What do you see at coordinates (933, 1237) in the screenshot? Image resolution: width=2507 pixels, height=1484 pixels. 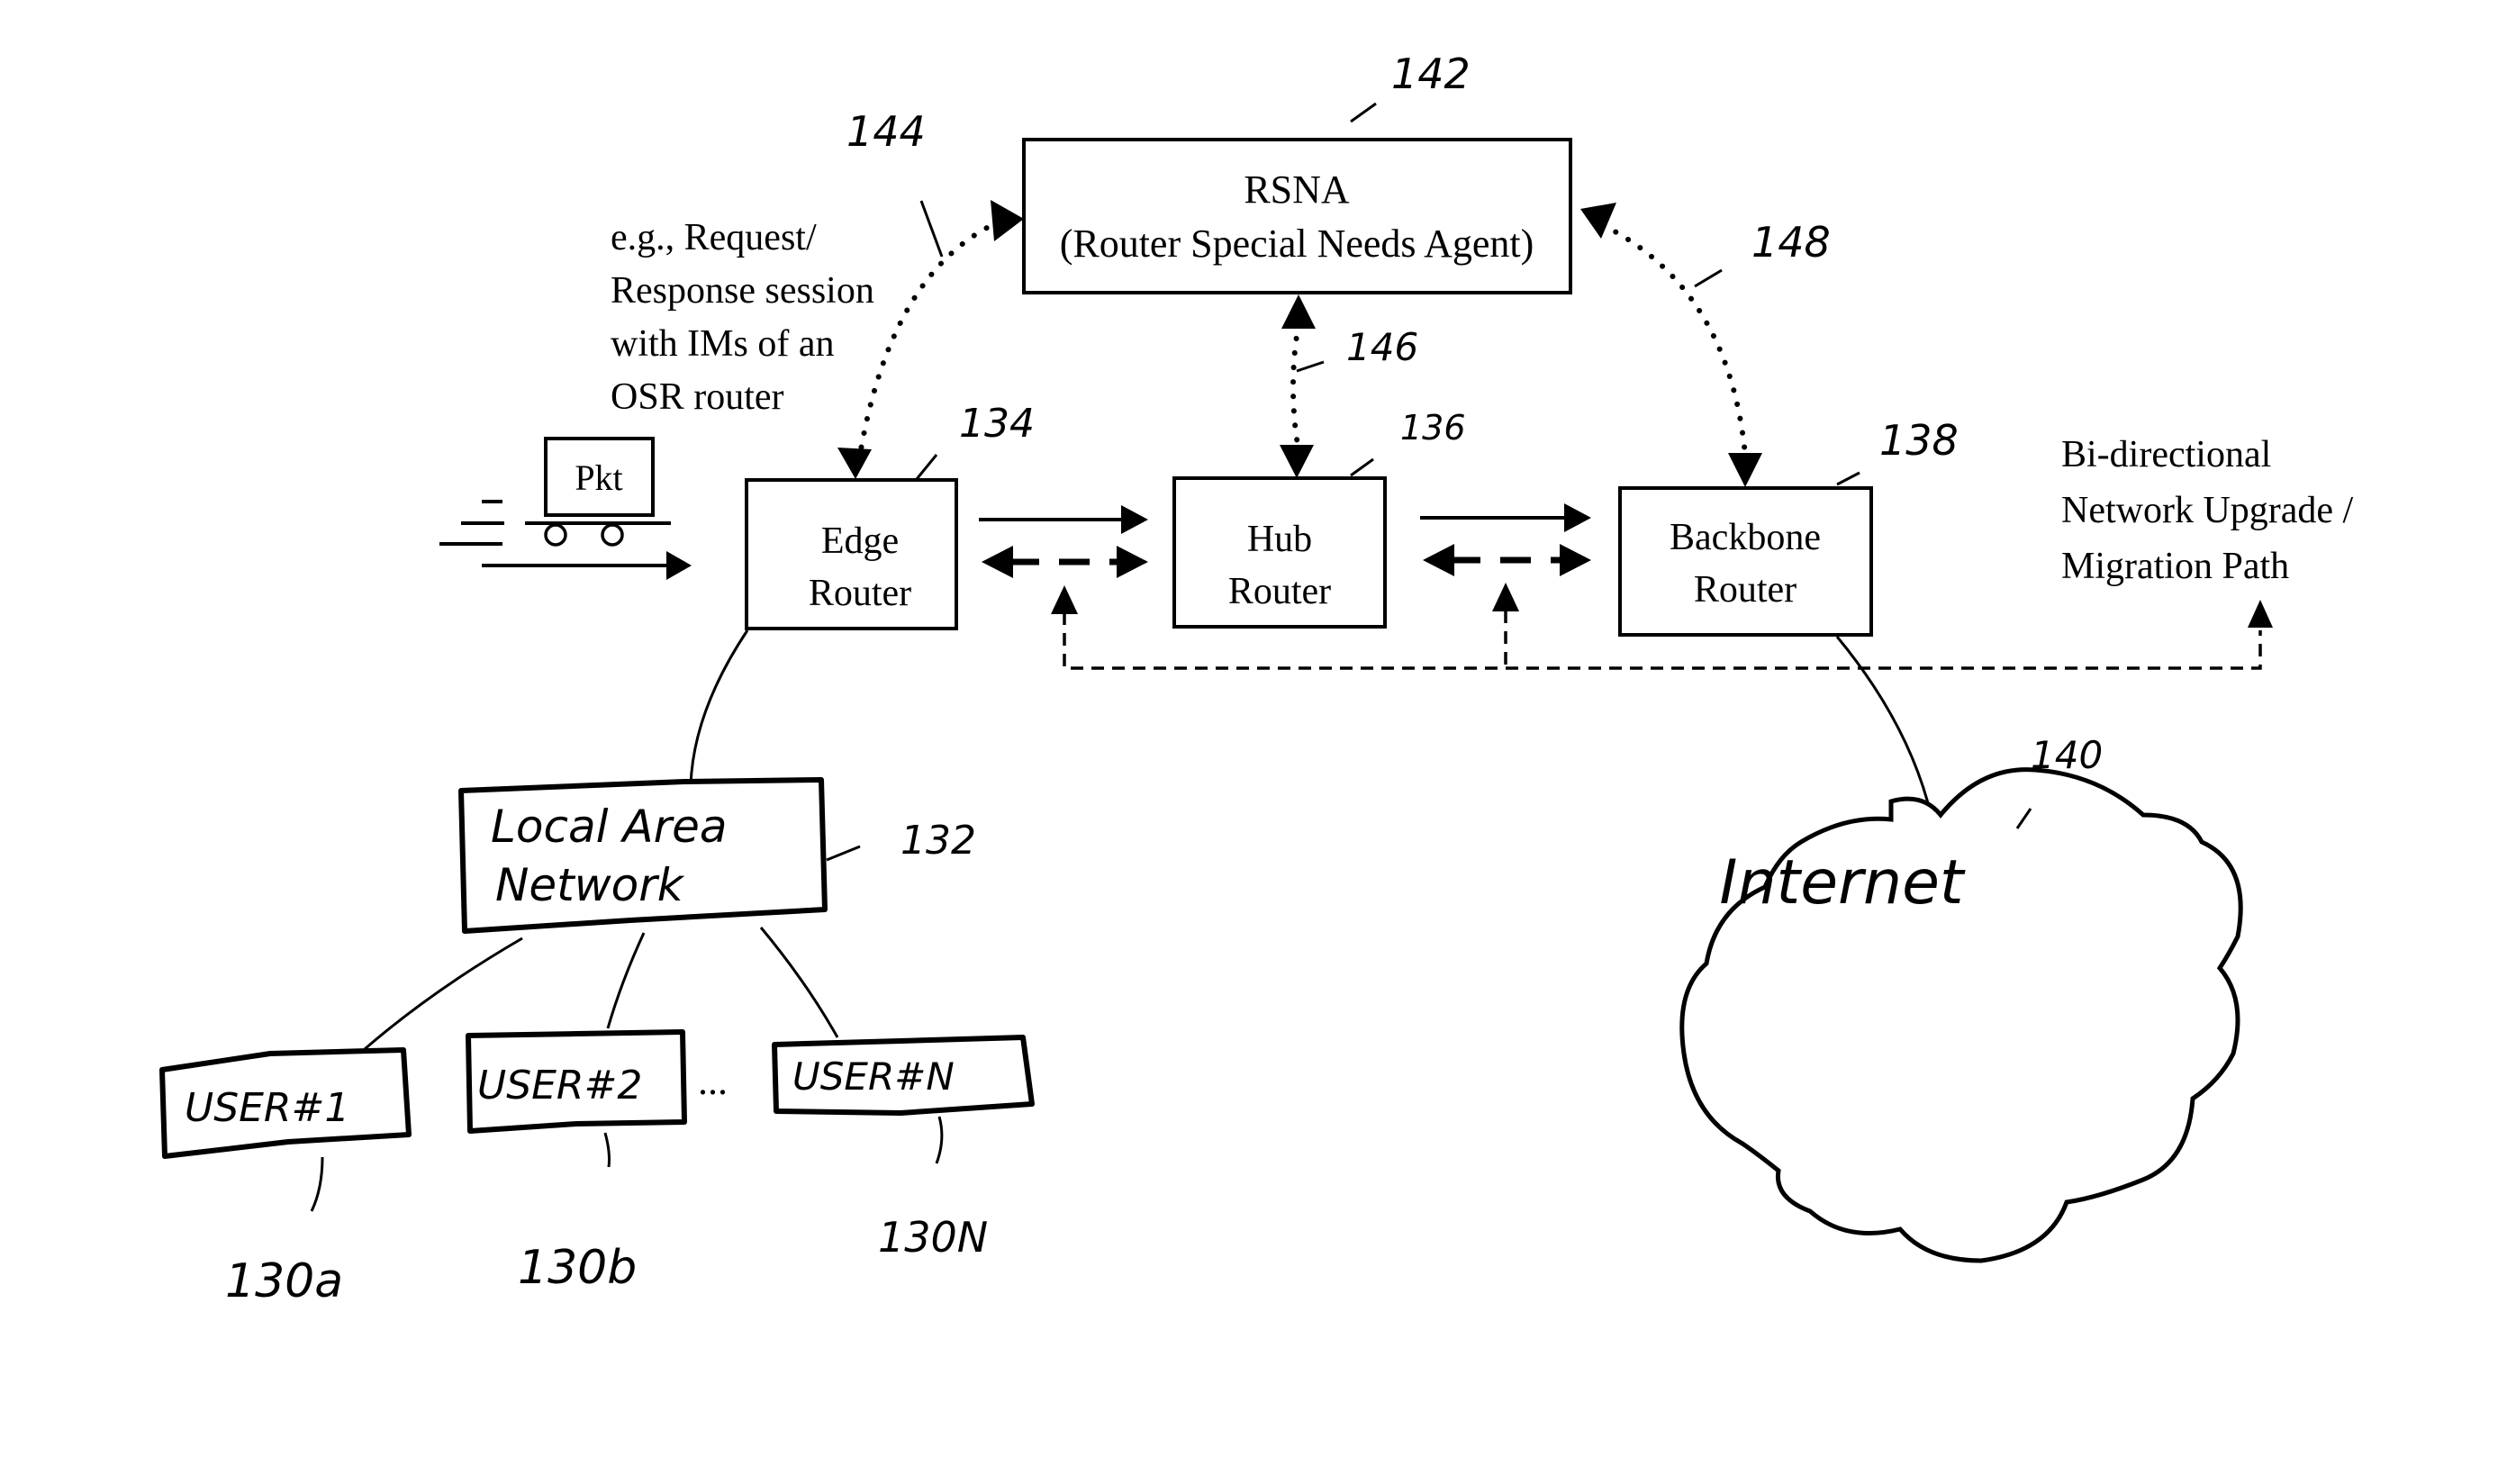 I see `user-n-ref-label: 130N` at bounding box center [933, 1237].